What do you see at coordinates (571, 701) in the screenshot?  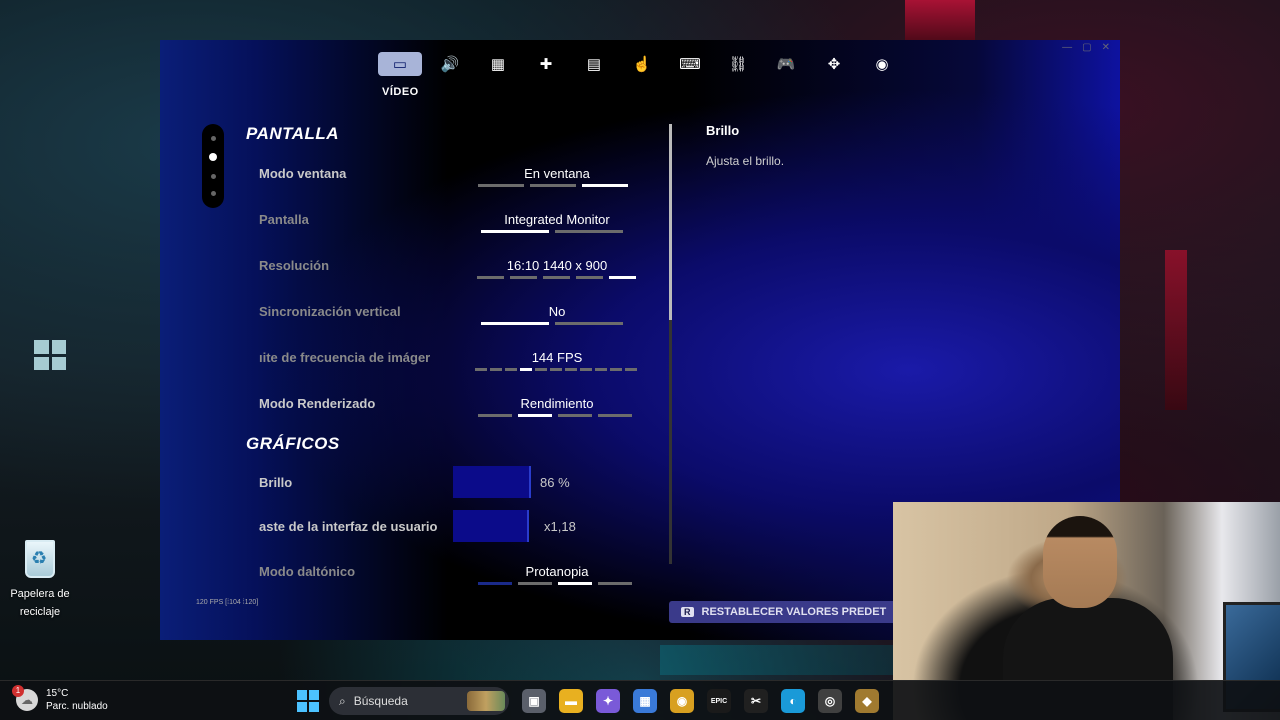 I see `file-explorer-icon: ▬` at bounding box center [571, 701].